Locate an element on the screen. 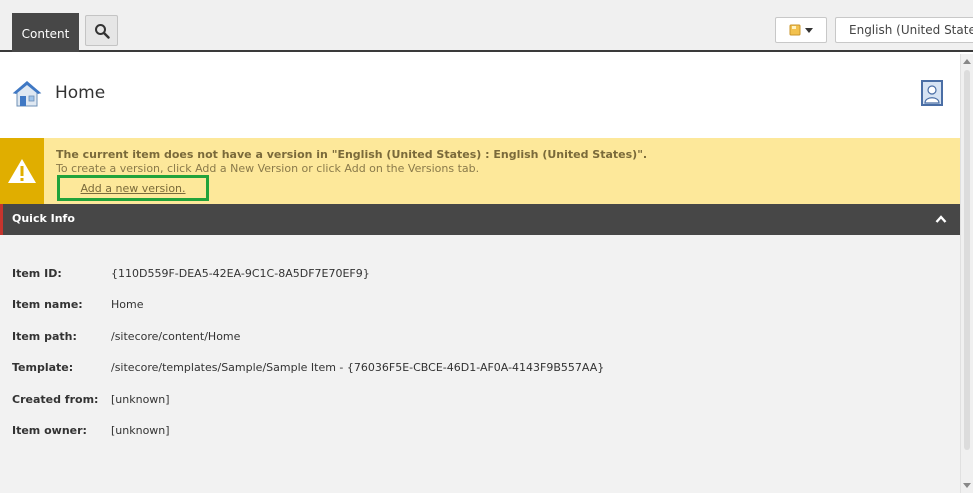 The height and width of the screenshot is (493, 973). warning-icon-container is located at coordinates (22, 171).